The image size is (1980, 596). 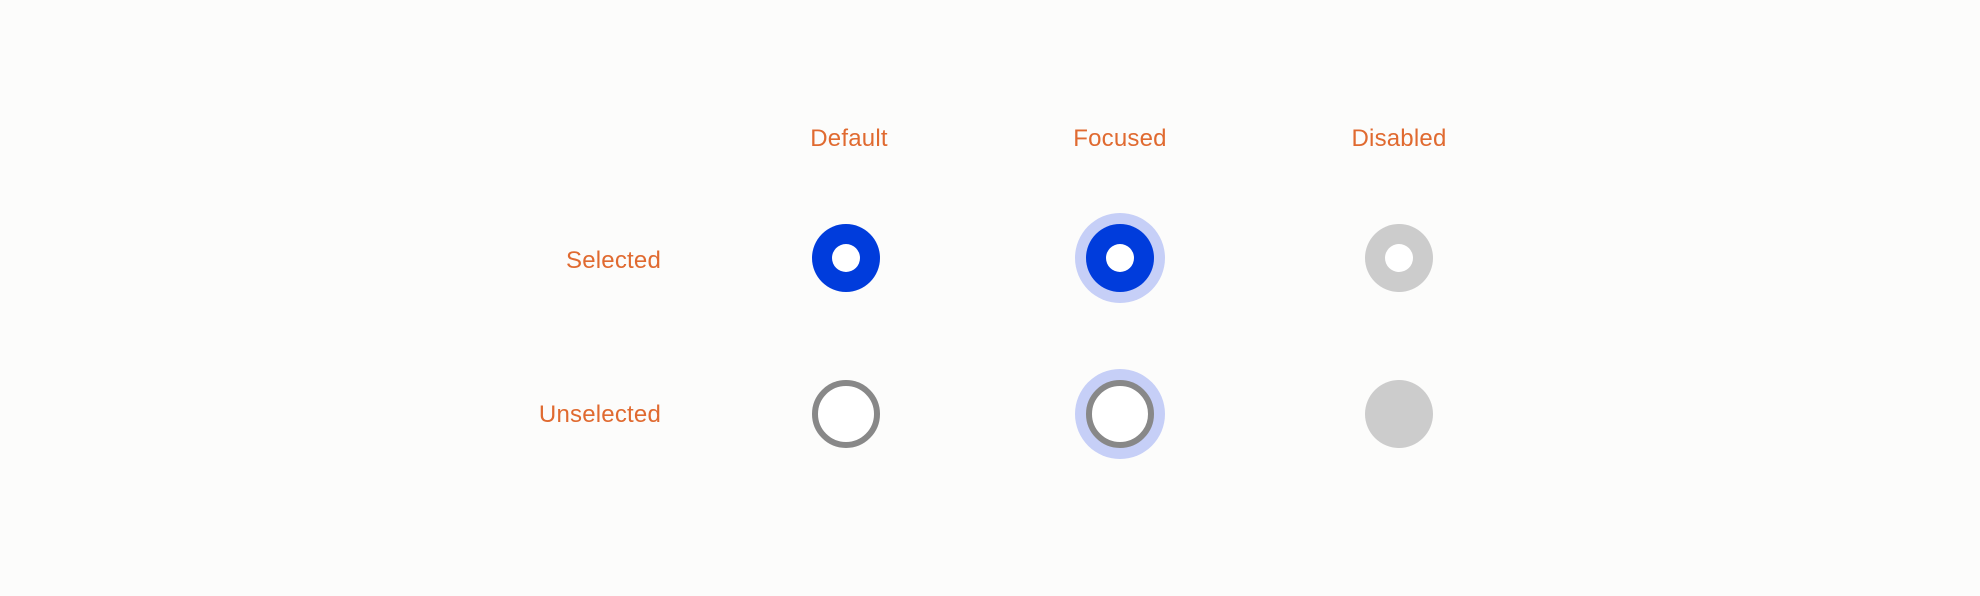 I want to click on radio-unselected-default, so click(x=846, y=414).